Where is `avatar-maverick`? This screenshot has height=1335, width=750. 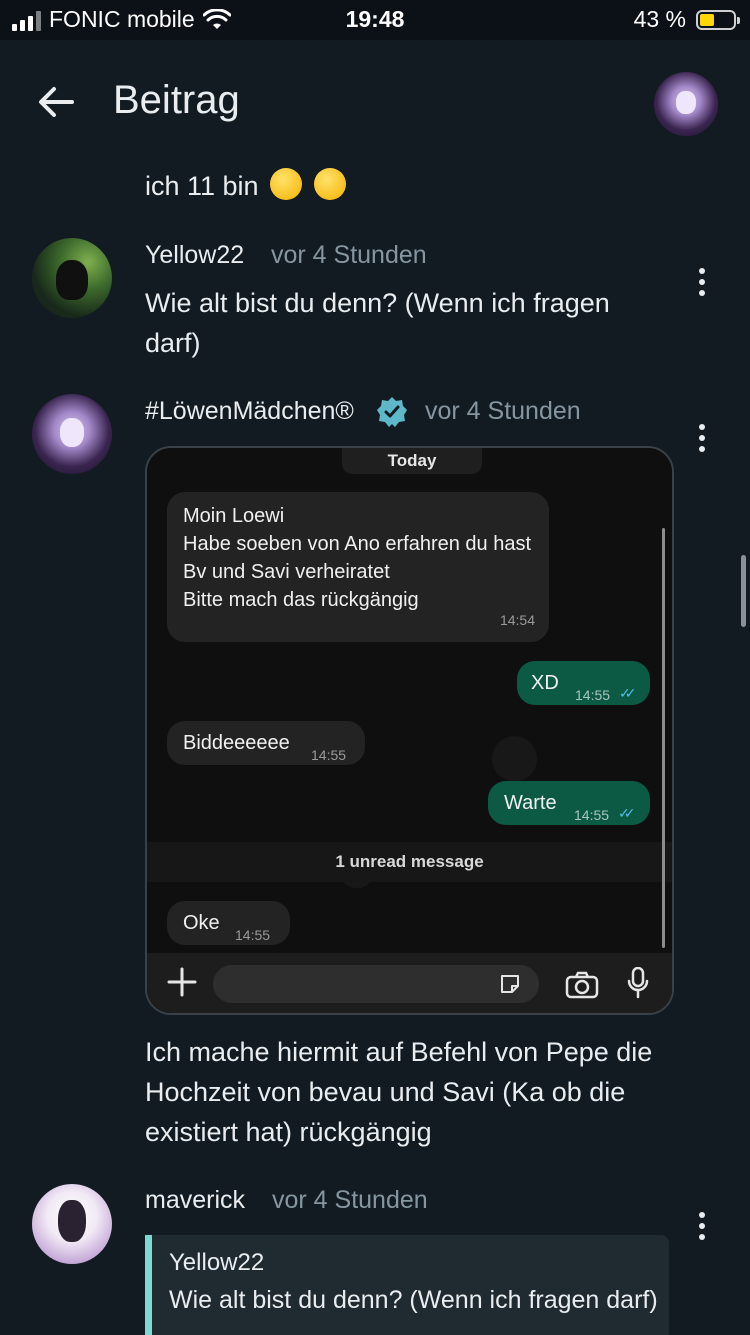 avatar-maverick is located at coordinates (72, 1224).